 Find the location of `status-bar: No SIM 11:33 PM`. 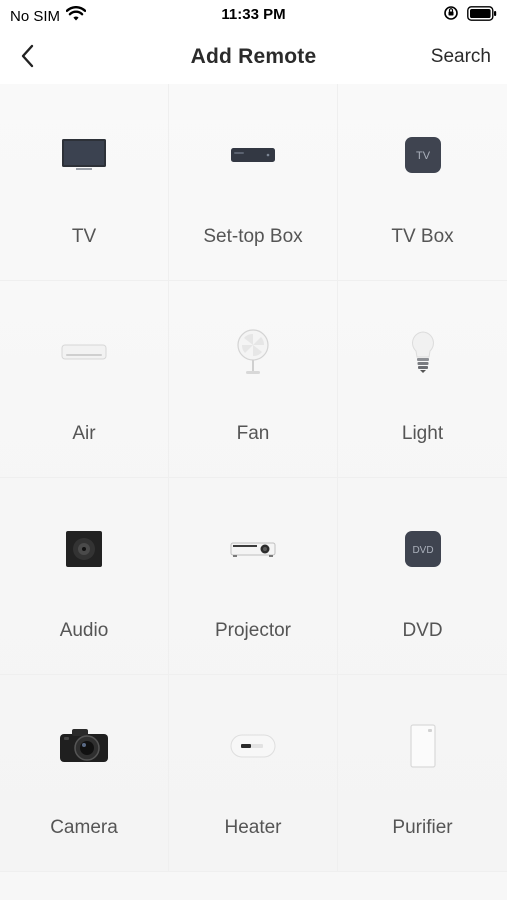

status-bar: No SIM 11:33 PM is located at coordinates (253, 16).